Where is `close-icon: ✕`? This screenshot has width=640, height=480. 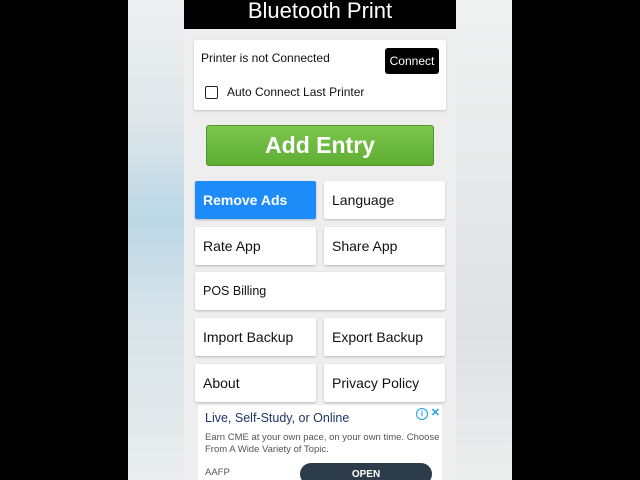
close-icon: ✕ is located at coordinates (435, 412).